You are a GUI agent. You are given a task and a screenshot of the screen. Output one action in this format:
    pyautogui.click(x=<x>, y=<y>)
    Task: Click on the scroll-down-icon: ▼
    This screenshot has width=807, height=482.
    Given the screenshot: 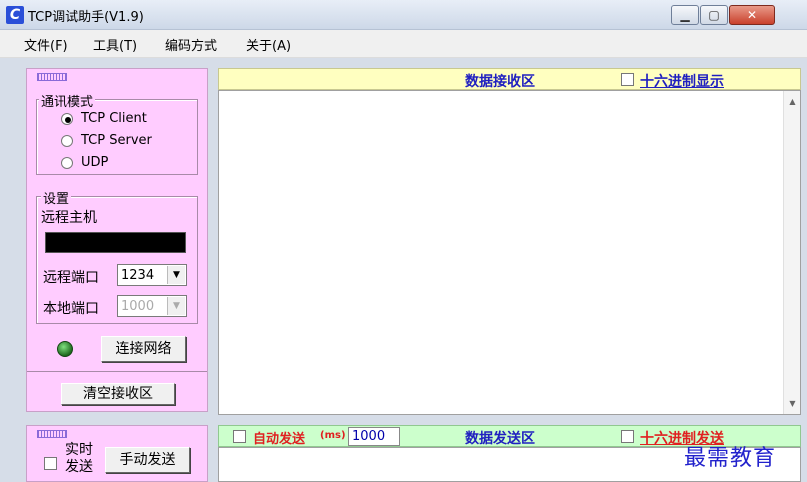 What is the action you would take?
    pyautogui.click(x=792, y=403)
    